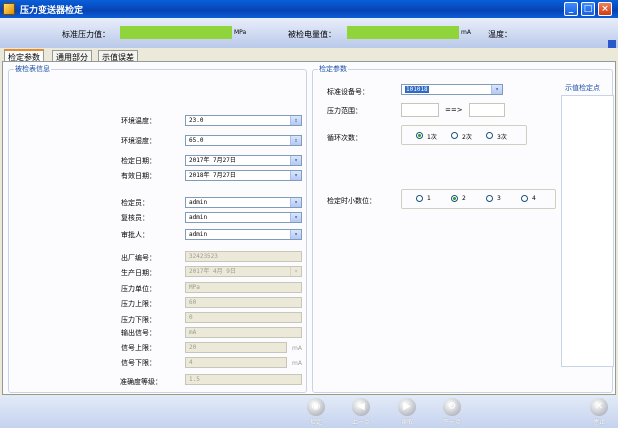  I want to click on checker-select: admin ▾, so click(243, 217).